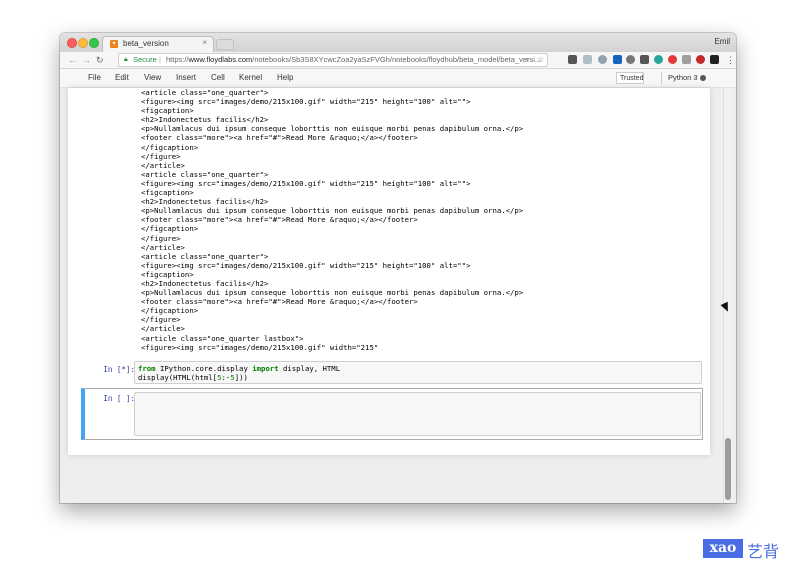 This screenshot has width=800, height=563. I want to click on stack-extension-icon, so click(714, 59).